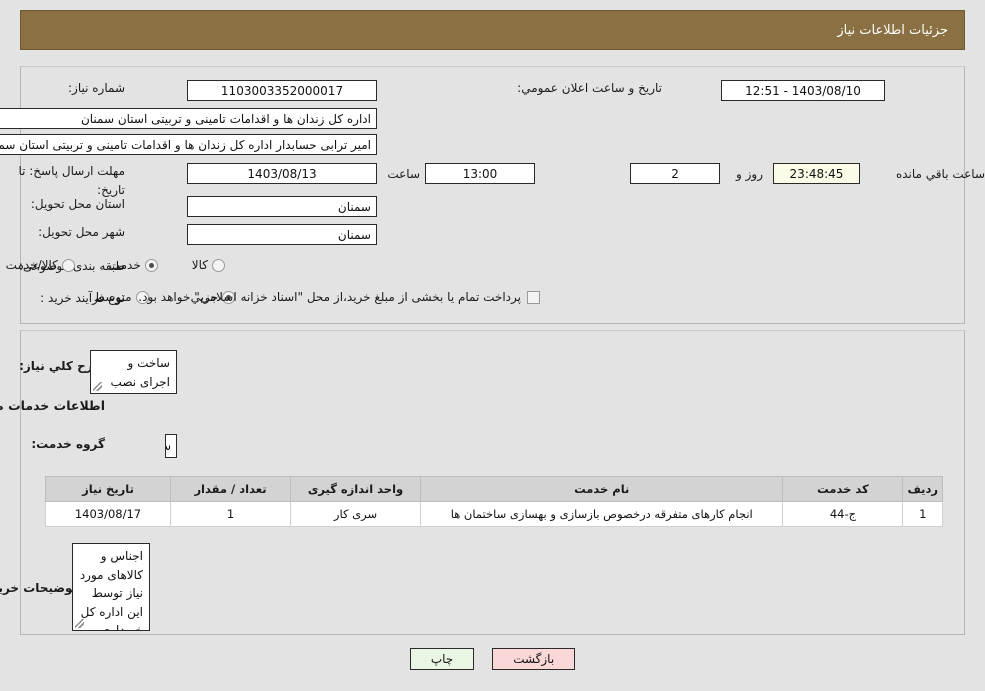 The image size is (985, 691). I want to click on need-number-label-row: شماره نیاز:, so click(96, 88).